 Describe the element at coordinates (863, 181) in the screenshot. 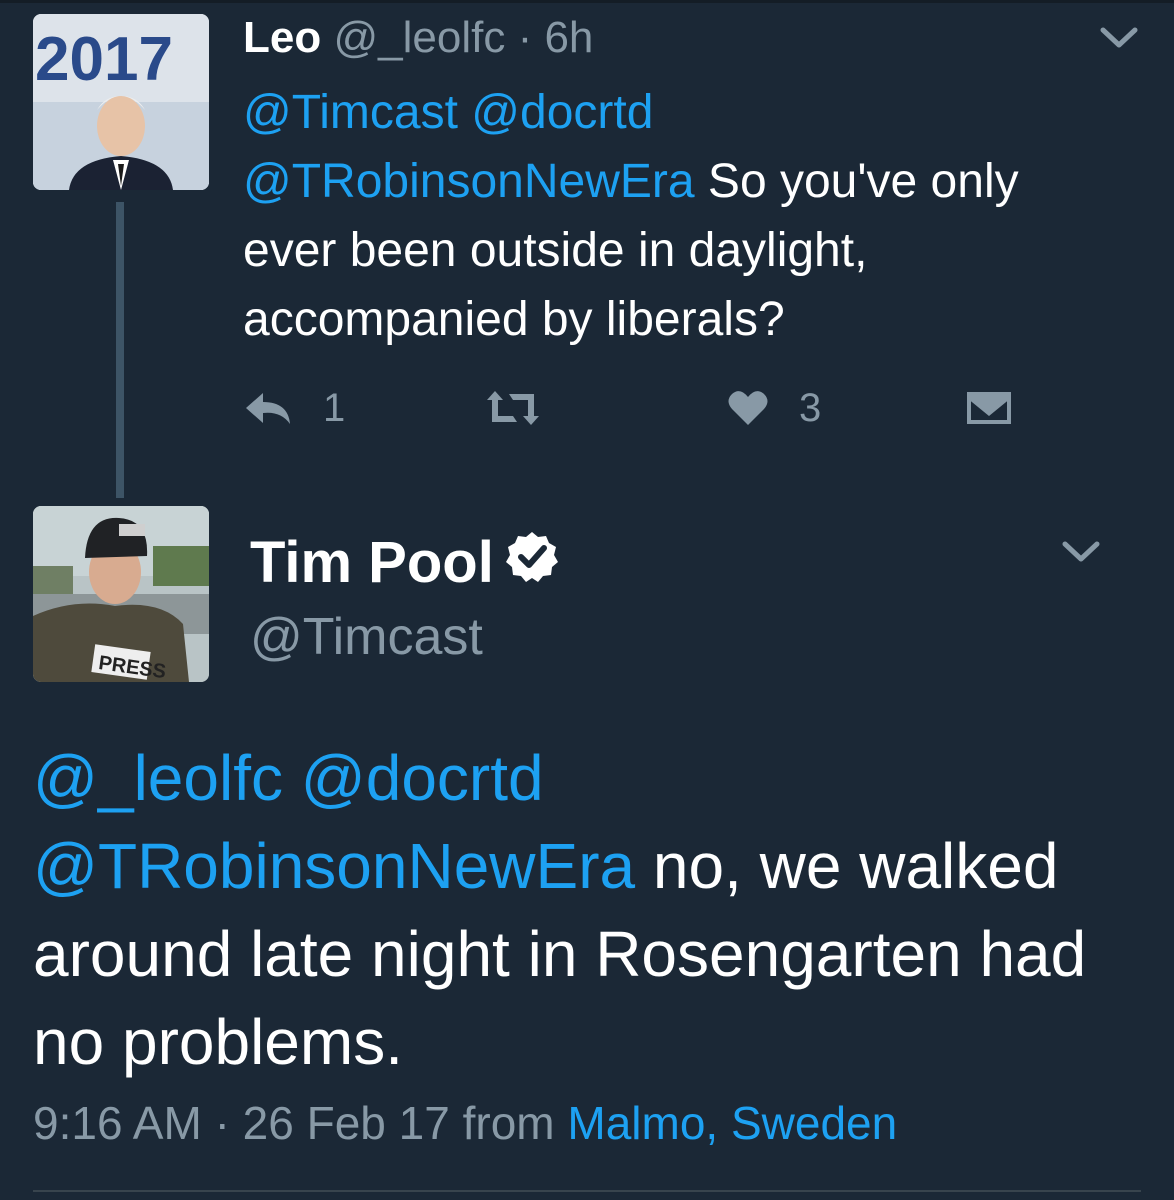

I see `reply-text-line1: So you've only` at that location.